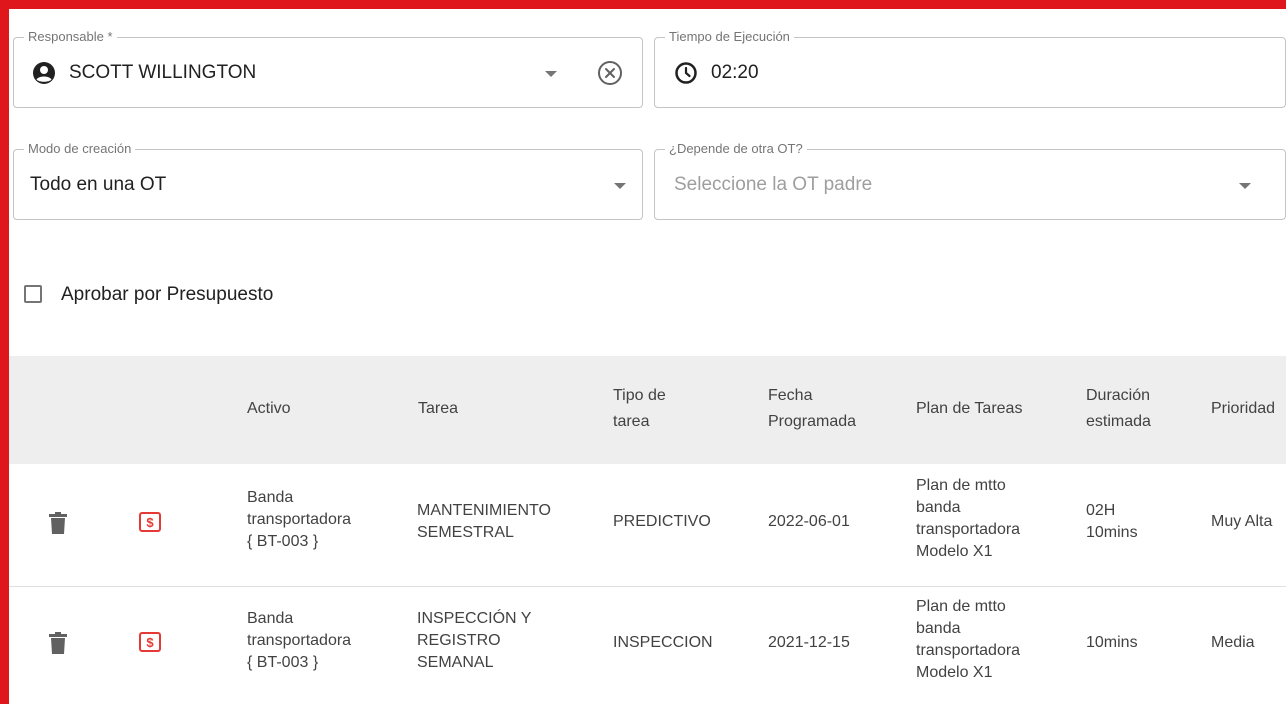 The height and width of the screenshot is (704, 1286). What do you see at coordinates (639, 409) in the screenshot?
I see `header-tipo-tarea: Tipo de tarea` at bounding box center [639, 409].